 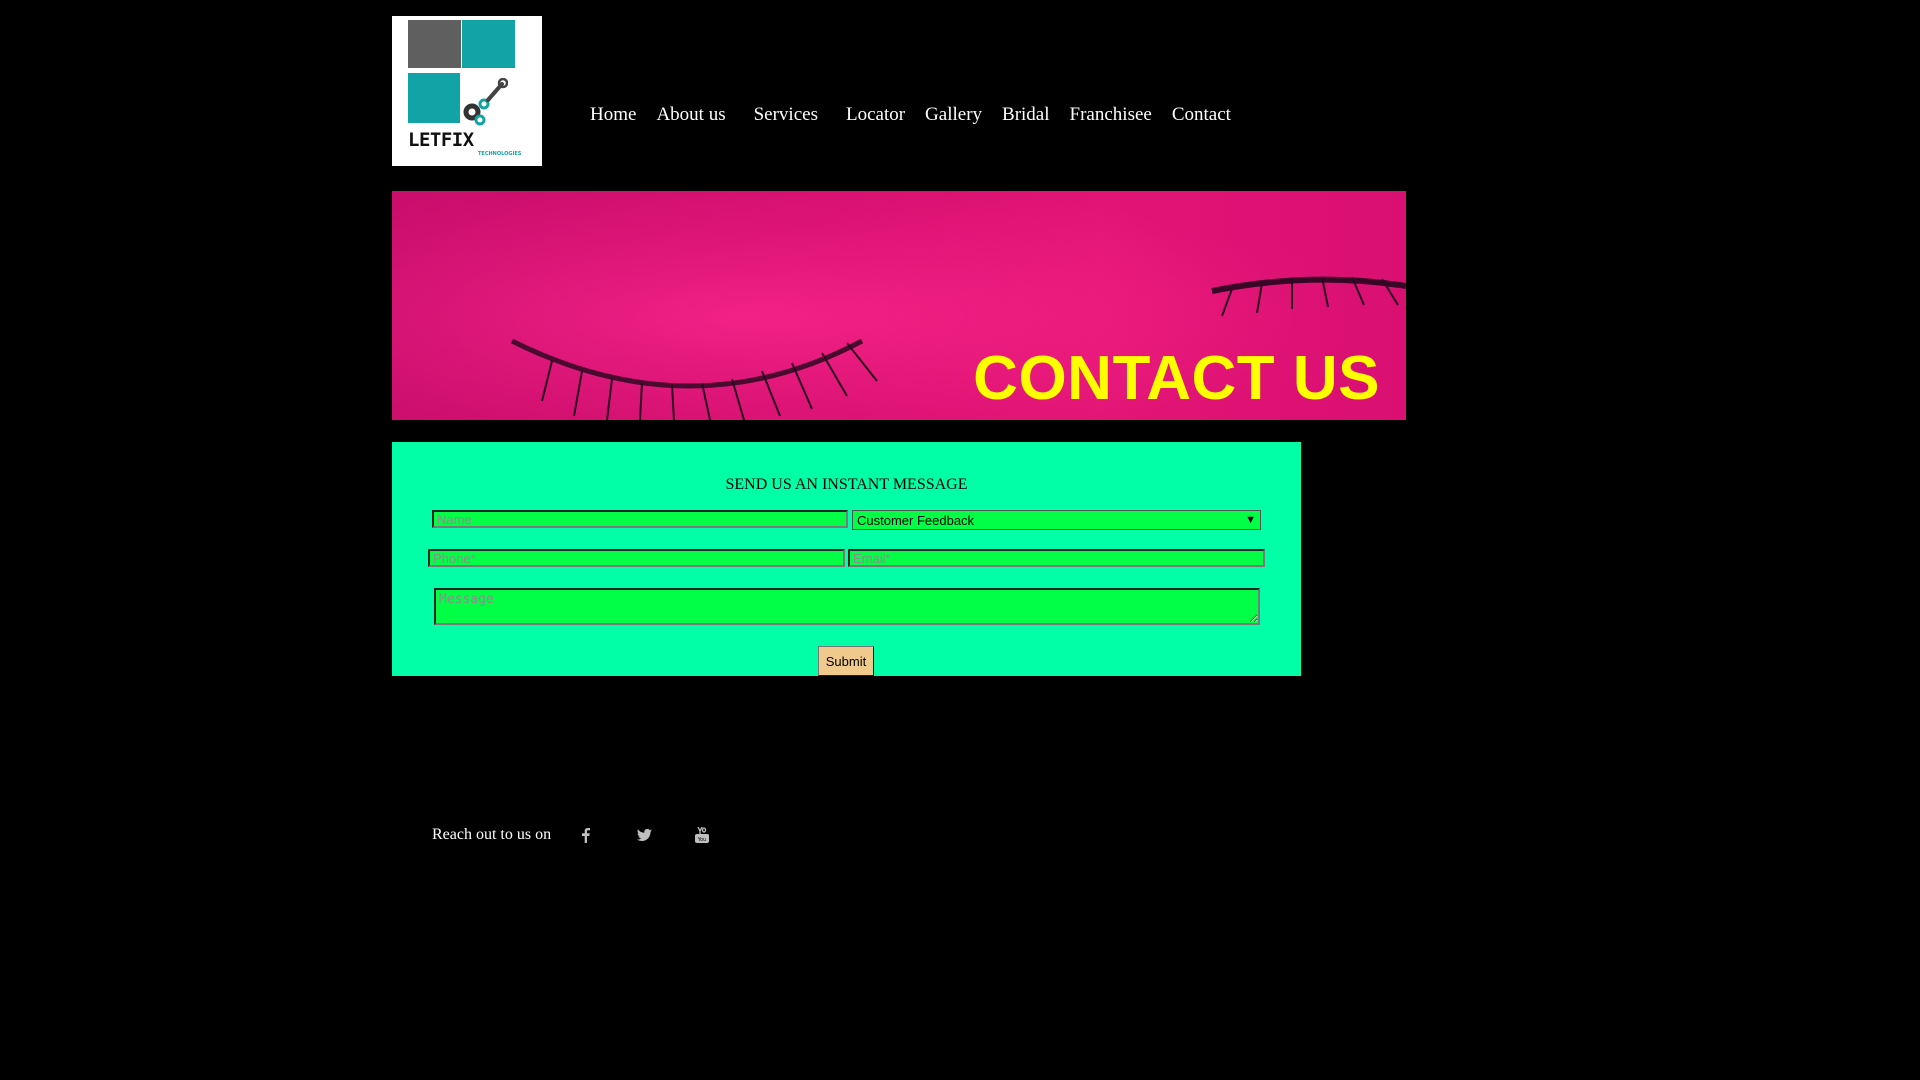 I want to click on chevron-down-icon: ▼, so click(x=1250, y=520).